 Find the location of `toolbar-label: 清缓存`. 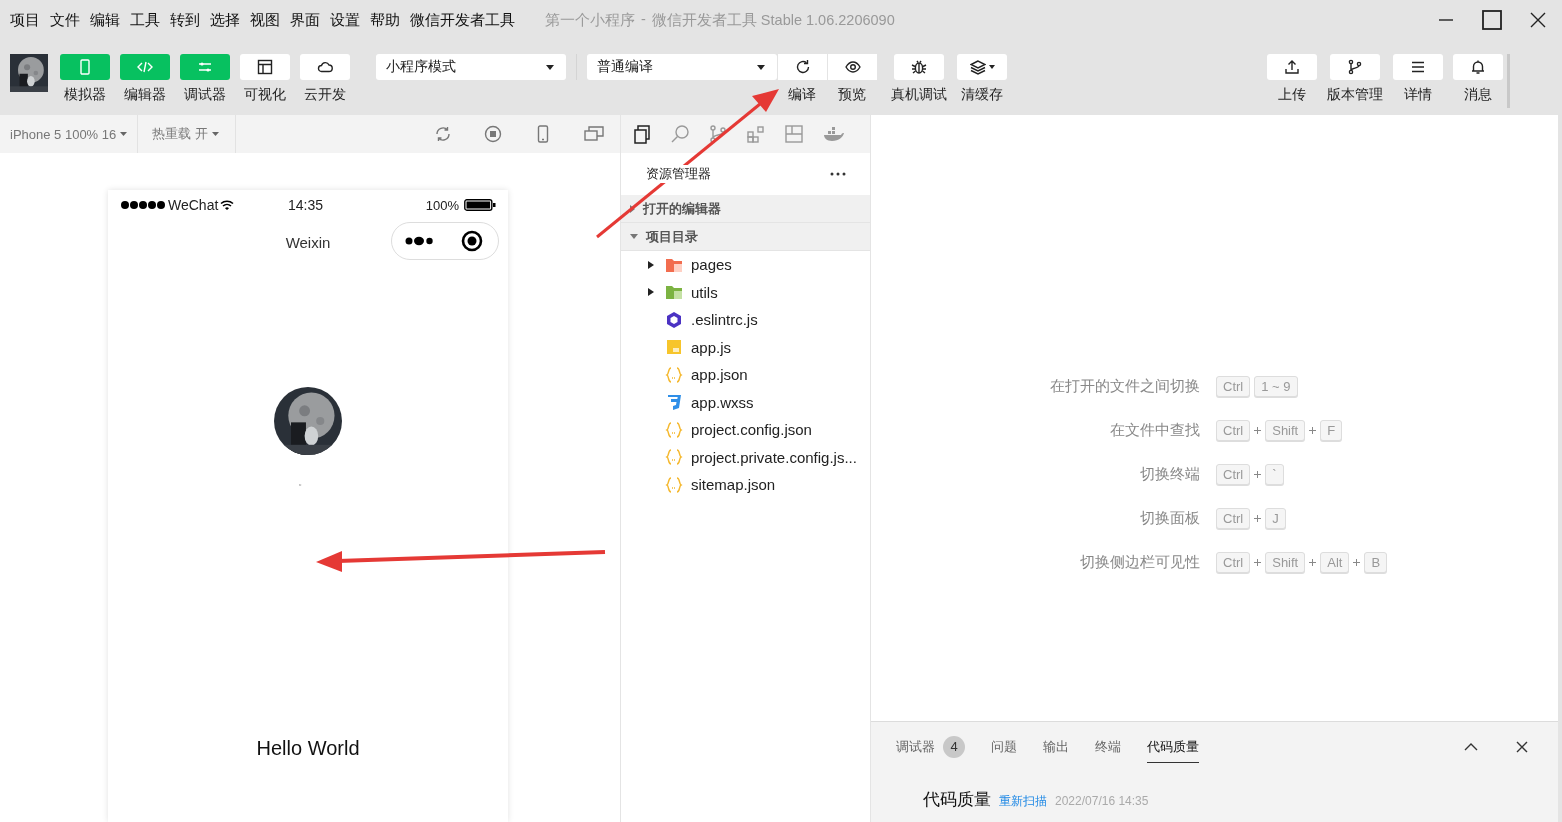

toolbar-label: 清缓存 is located at coordinates (982, 95).